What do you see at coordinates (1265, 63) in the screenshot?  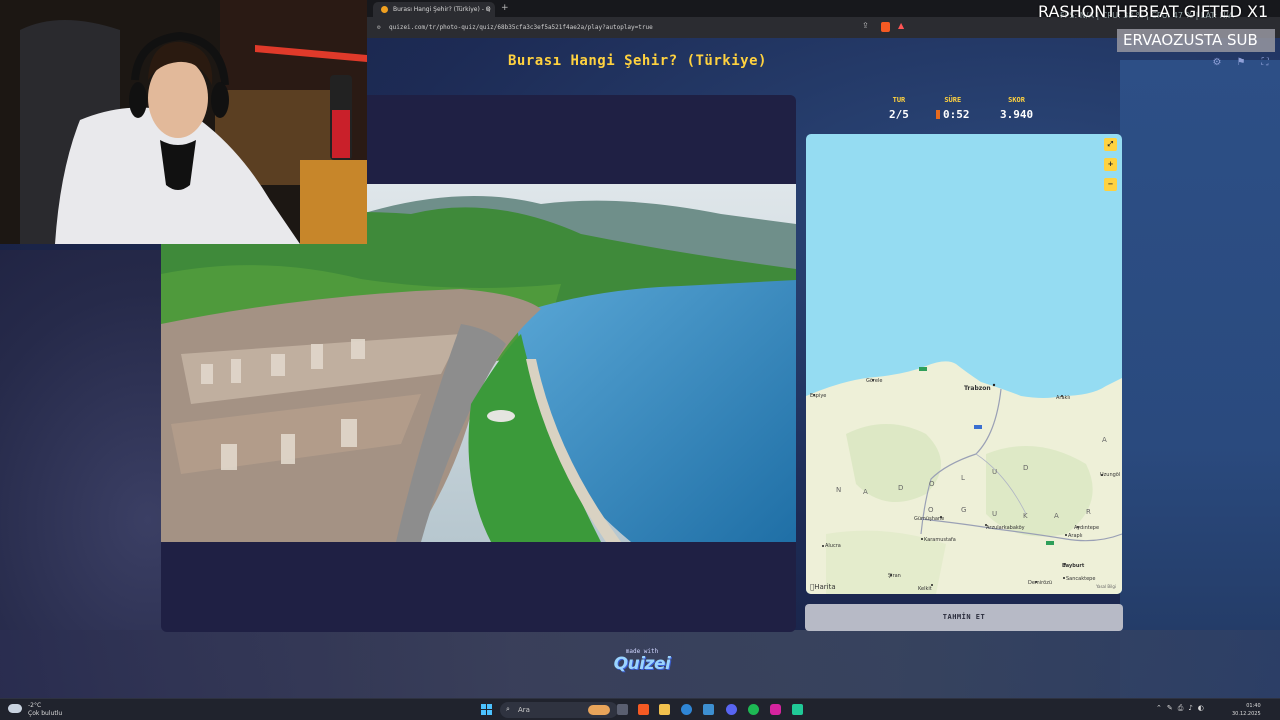 I see `fullscreen-icon: ⛶` at bounding box center [1265, 63].